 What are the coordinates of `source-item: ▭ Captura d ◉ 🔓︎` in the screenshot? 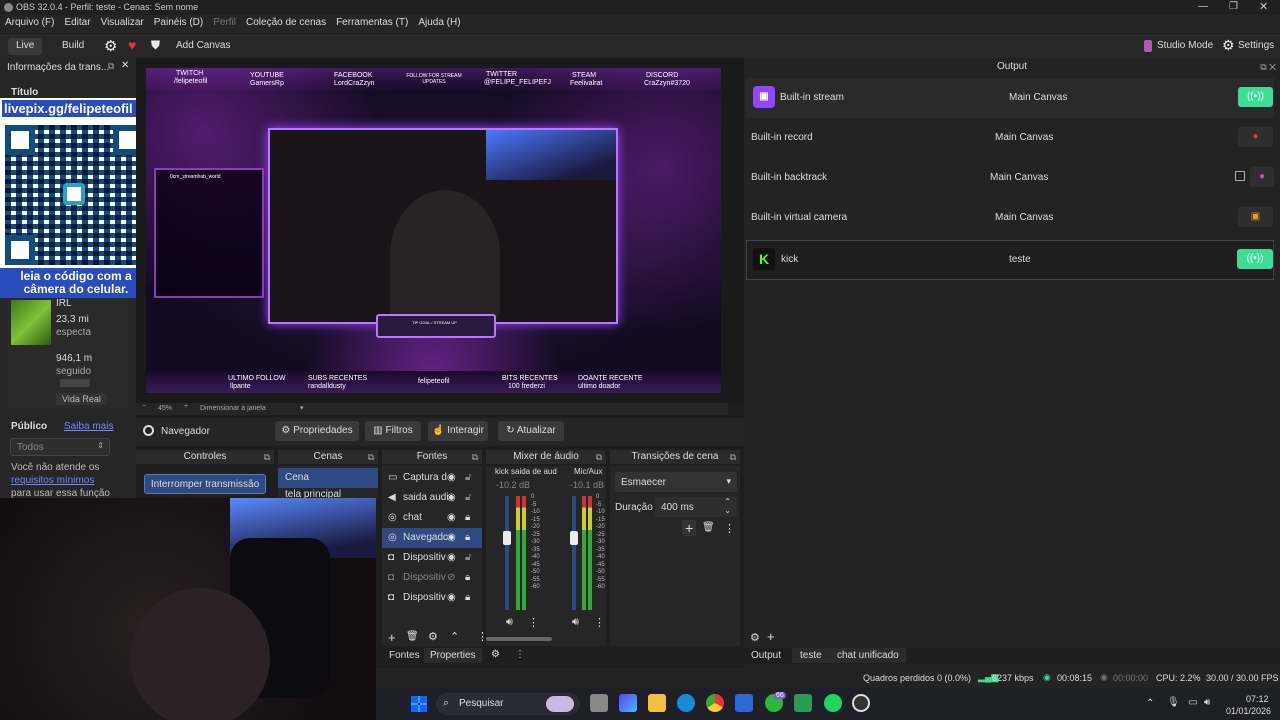 It's located at (432, 478).